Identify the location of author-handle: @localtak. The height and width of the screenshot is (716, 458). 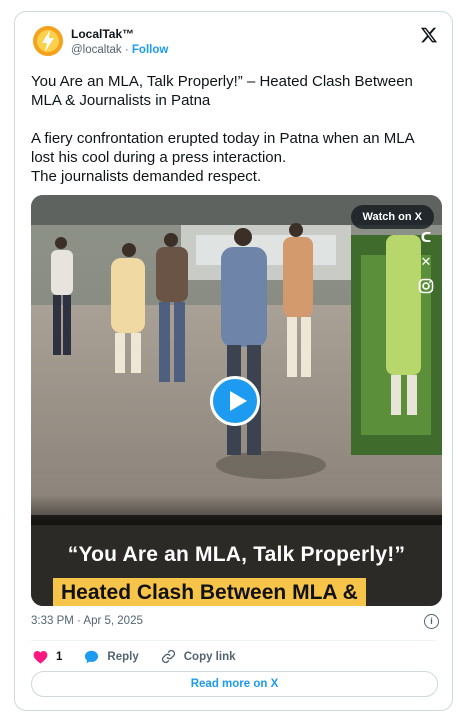
(96, 50).